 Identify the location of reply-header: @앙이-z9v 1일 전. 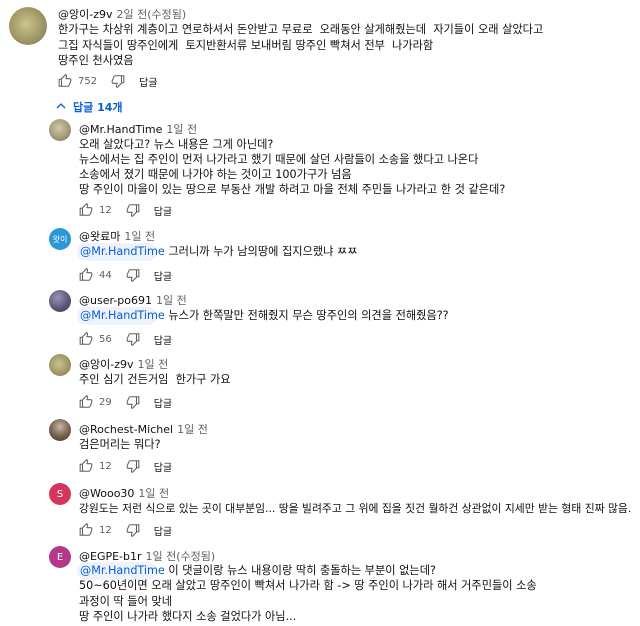
(123, 364).